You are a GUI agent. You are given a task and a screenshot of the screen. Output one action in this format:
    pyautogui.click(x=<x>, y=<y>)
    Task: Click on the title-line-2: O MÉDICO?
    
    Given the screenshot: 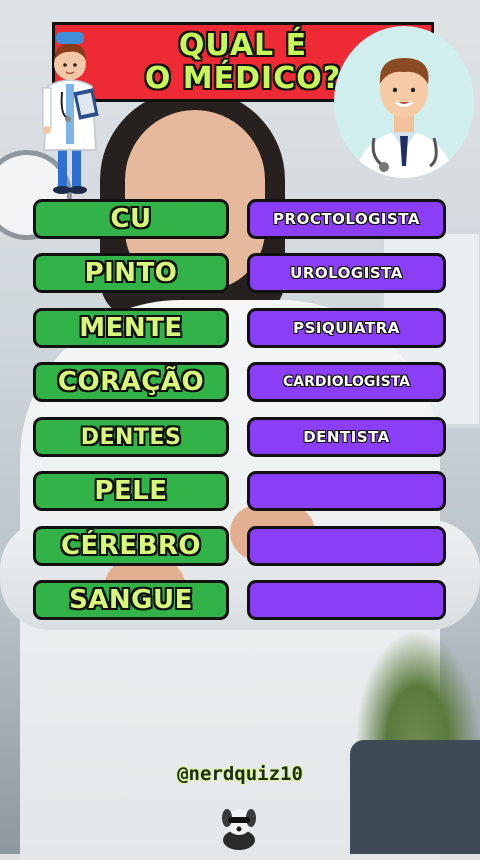 What is the action you would take?
    pyautogui.click(x=243, y=78)
    